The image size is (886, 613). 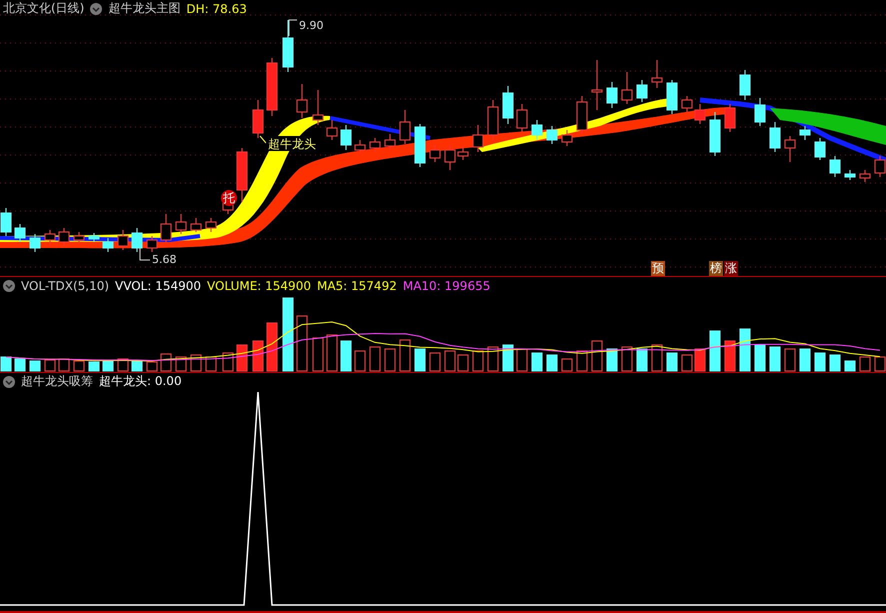 I want to click on signal-badge: 预, so click(x=658, y=268).